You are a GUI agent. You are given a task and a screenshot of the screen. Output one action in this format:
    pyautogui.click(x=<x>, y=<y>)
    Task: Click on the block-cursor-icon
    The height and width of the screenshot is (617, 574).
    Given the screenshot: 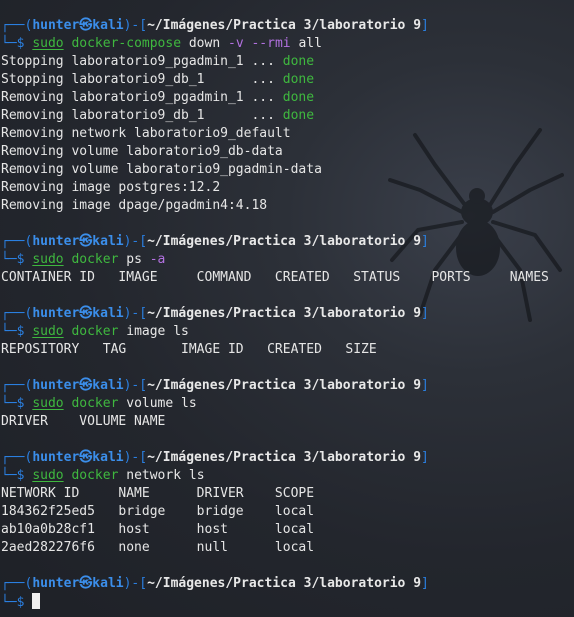 What is the action you would take?
    pyautogui.click(x=36, y=601)
    